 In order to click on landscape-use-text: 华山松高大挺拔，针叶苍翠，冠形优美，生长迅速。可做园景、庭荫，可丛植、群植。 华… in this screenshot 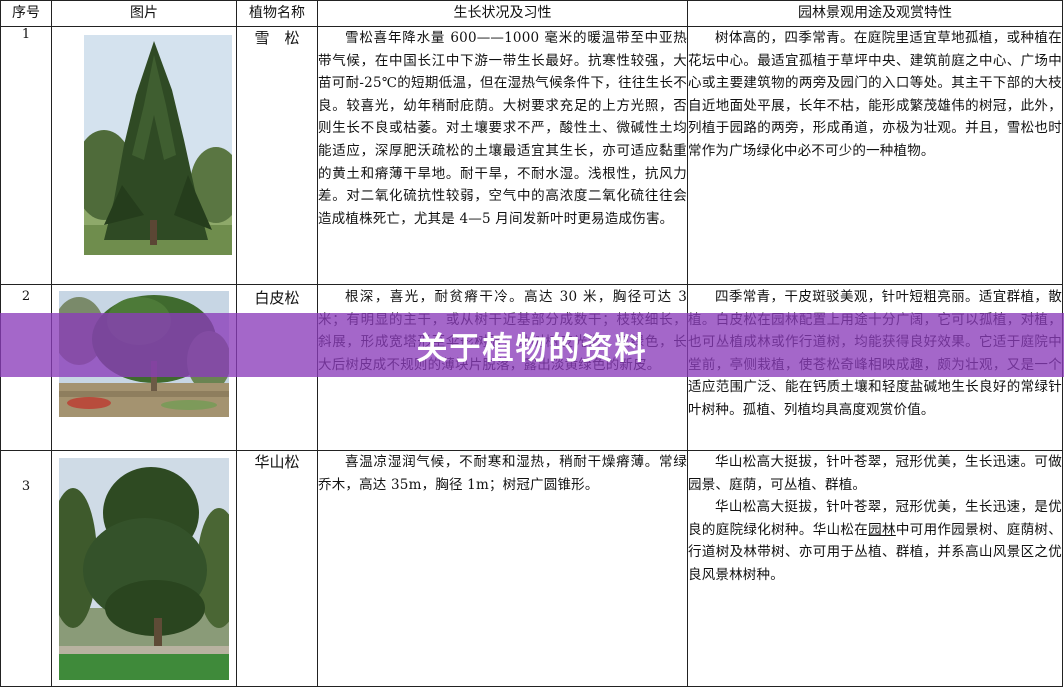, I will do `click(875, 568)`.